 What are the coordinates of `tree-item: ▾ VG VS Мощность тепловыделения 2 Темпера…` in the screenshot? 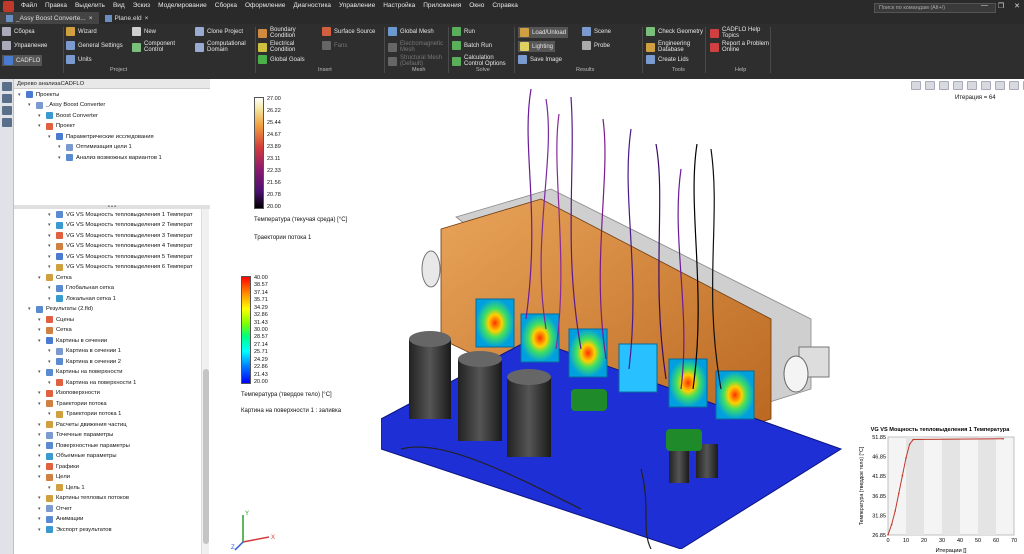 It's located at (120, 225).